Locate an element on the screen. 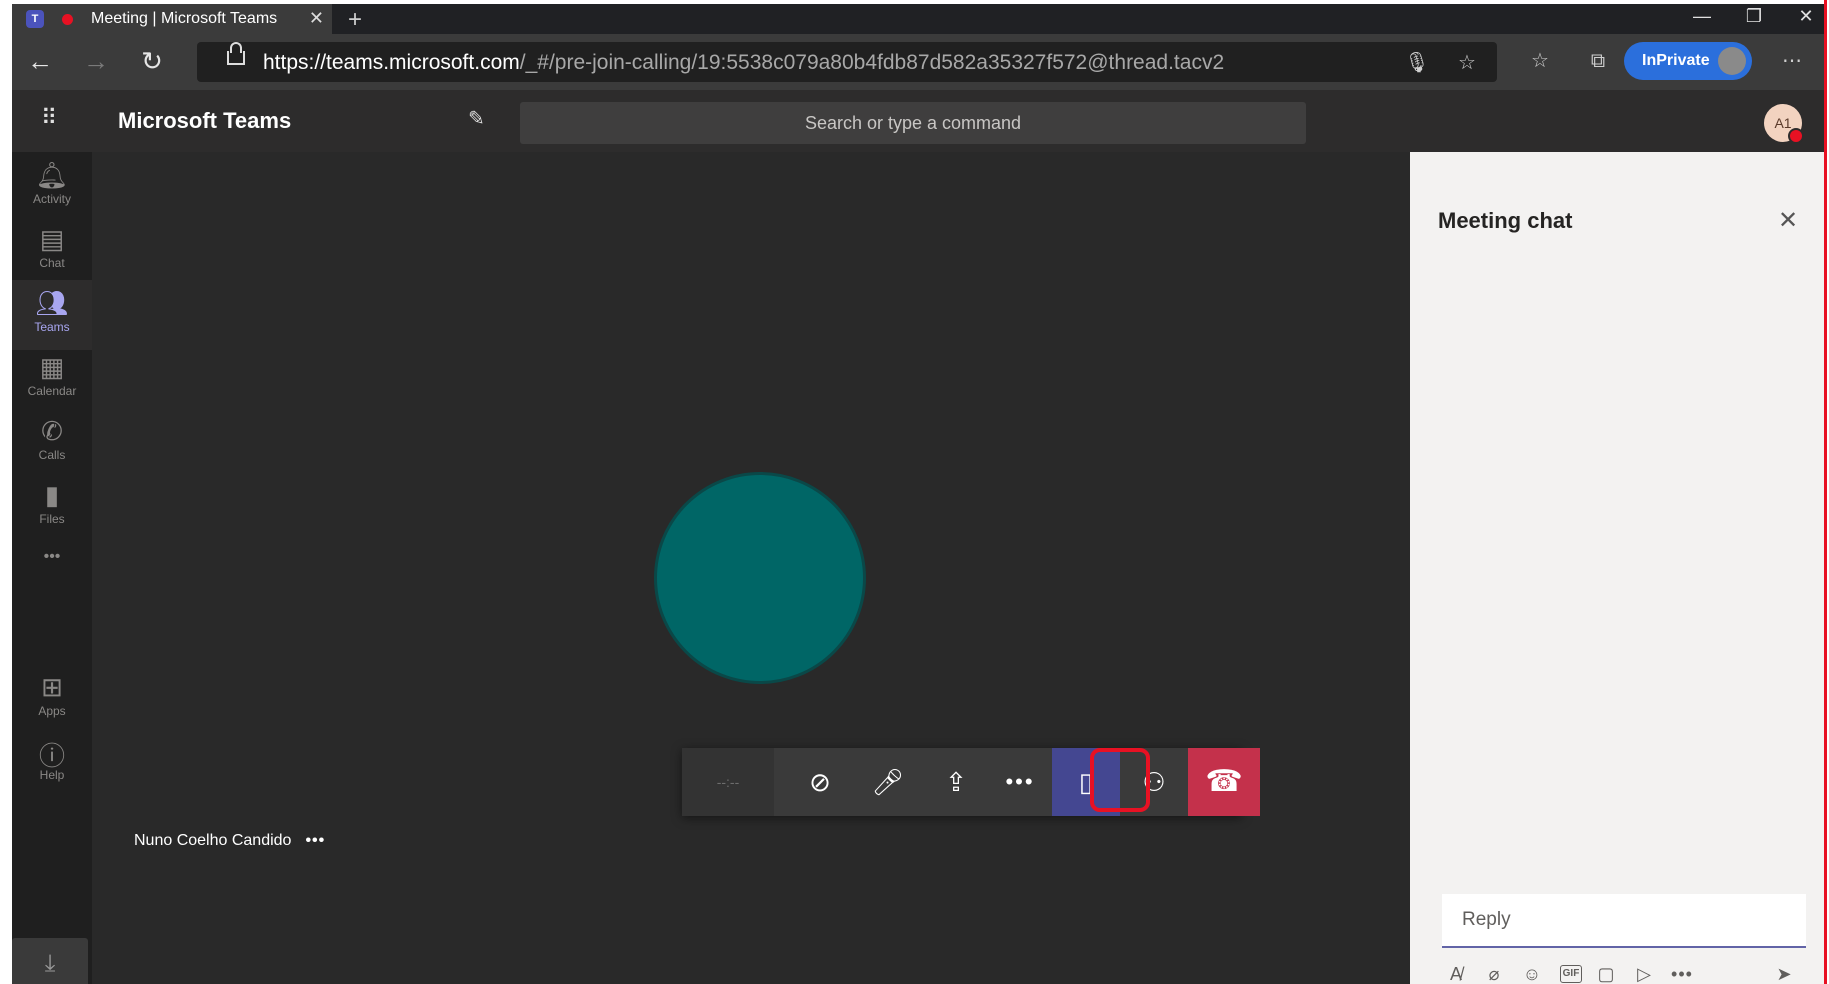 This screenshot has height=984, width=1829. participant-label: Nuno Coelho Candido ••• is located at coordinates (229, 841).